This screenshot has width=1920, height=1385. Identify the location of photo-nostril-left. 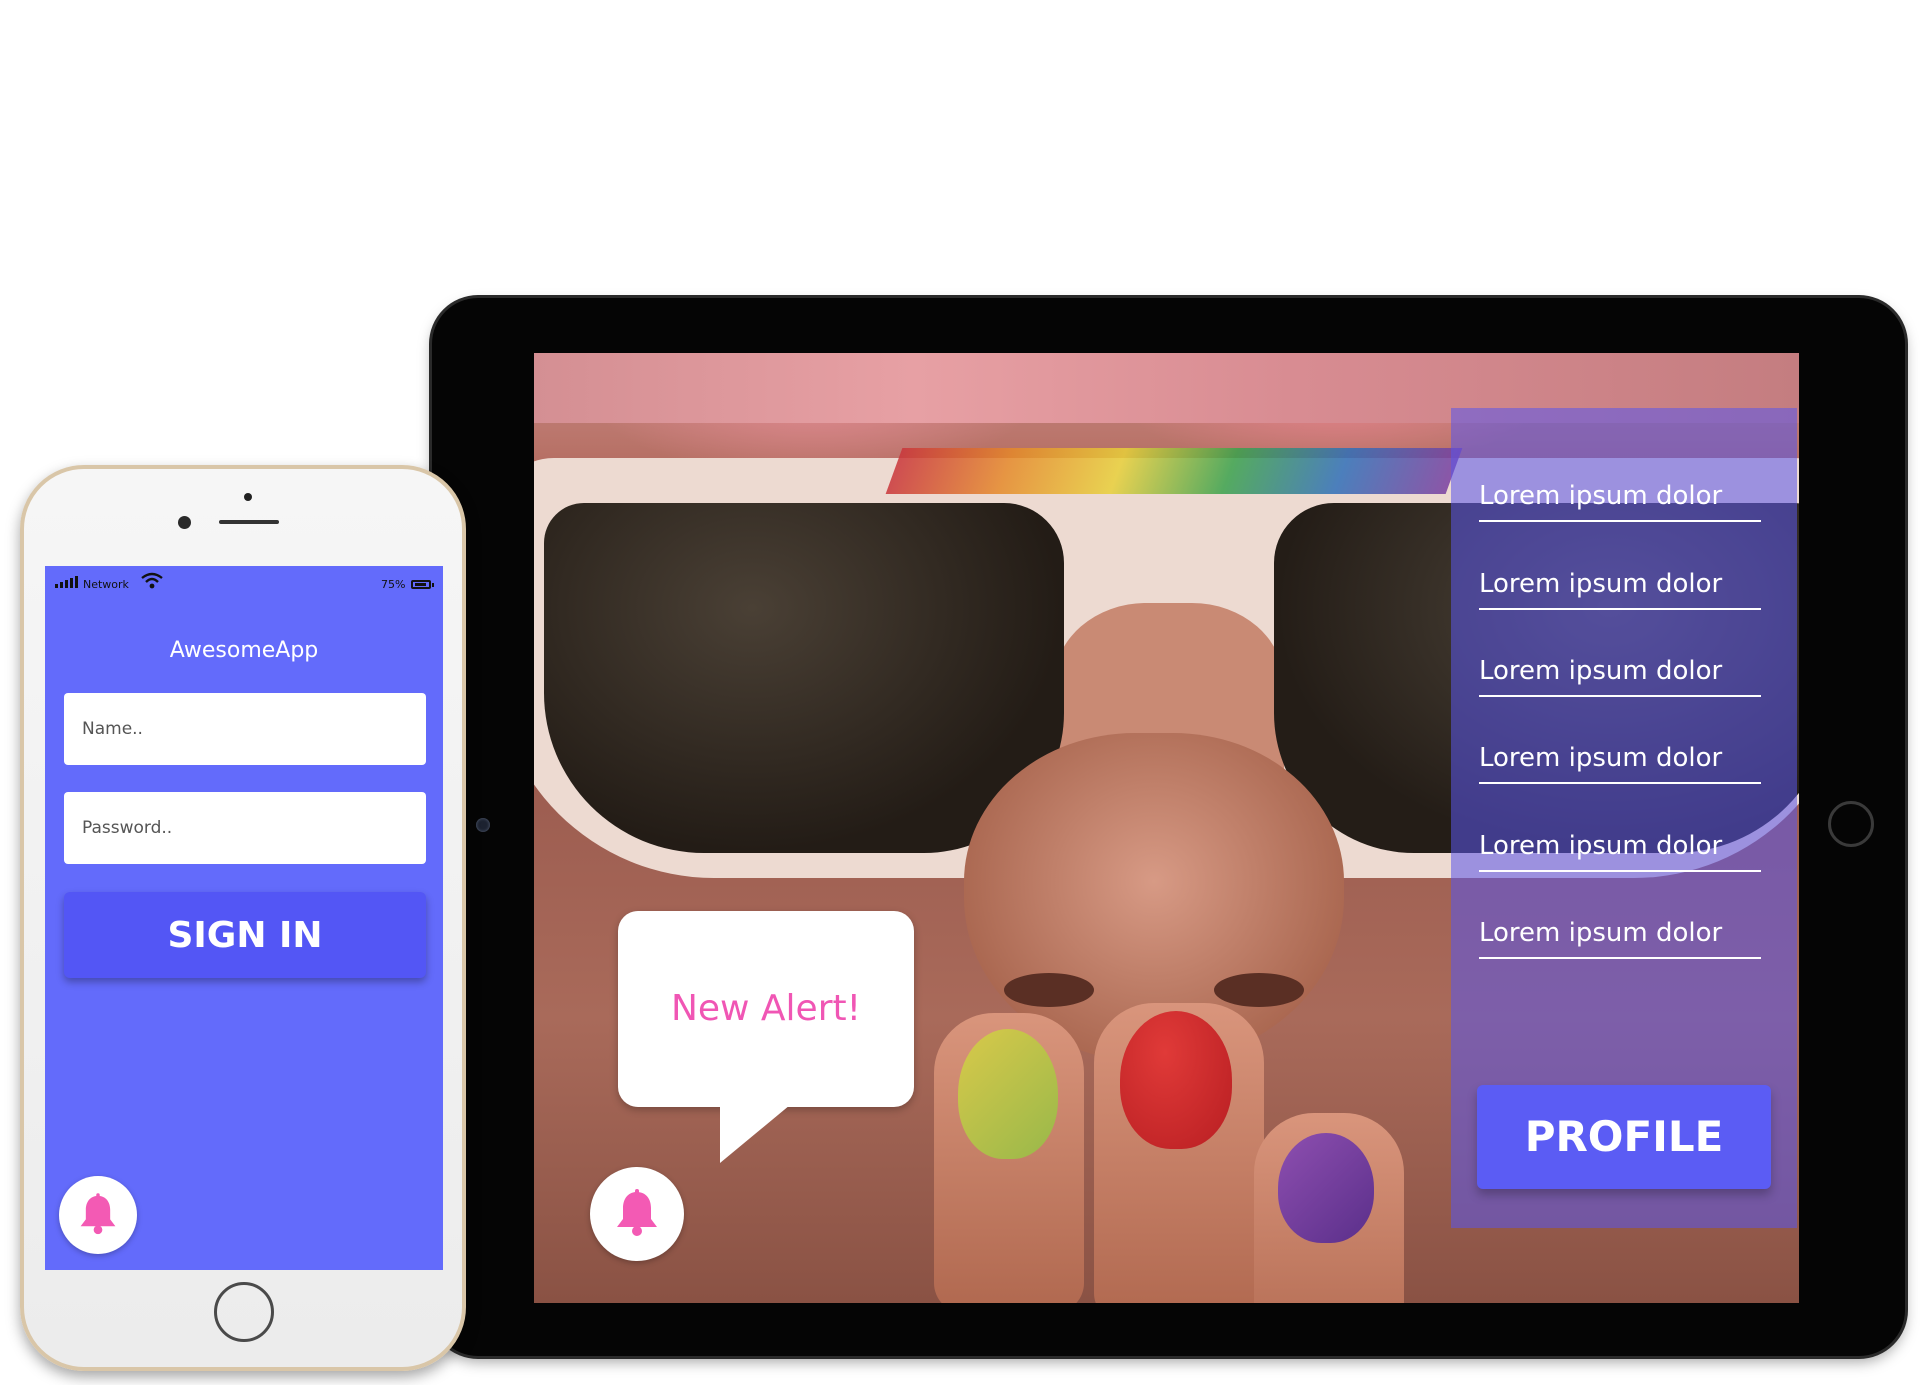
(1049, 990).